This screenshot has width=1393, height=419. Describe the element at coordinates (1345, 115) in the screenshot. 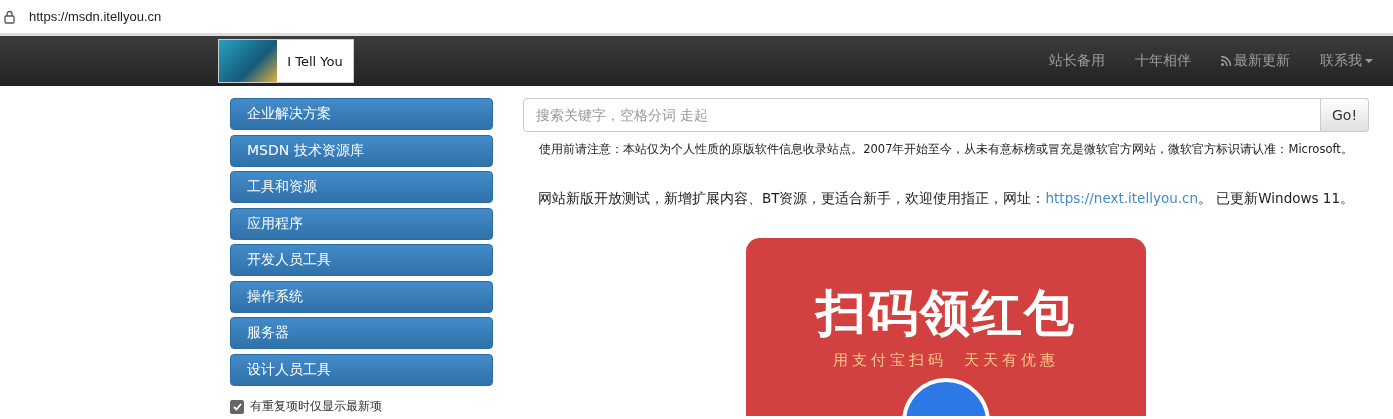

I see `go-button: Go!` at that location.